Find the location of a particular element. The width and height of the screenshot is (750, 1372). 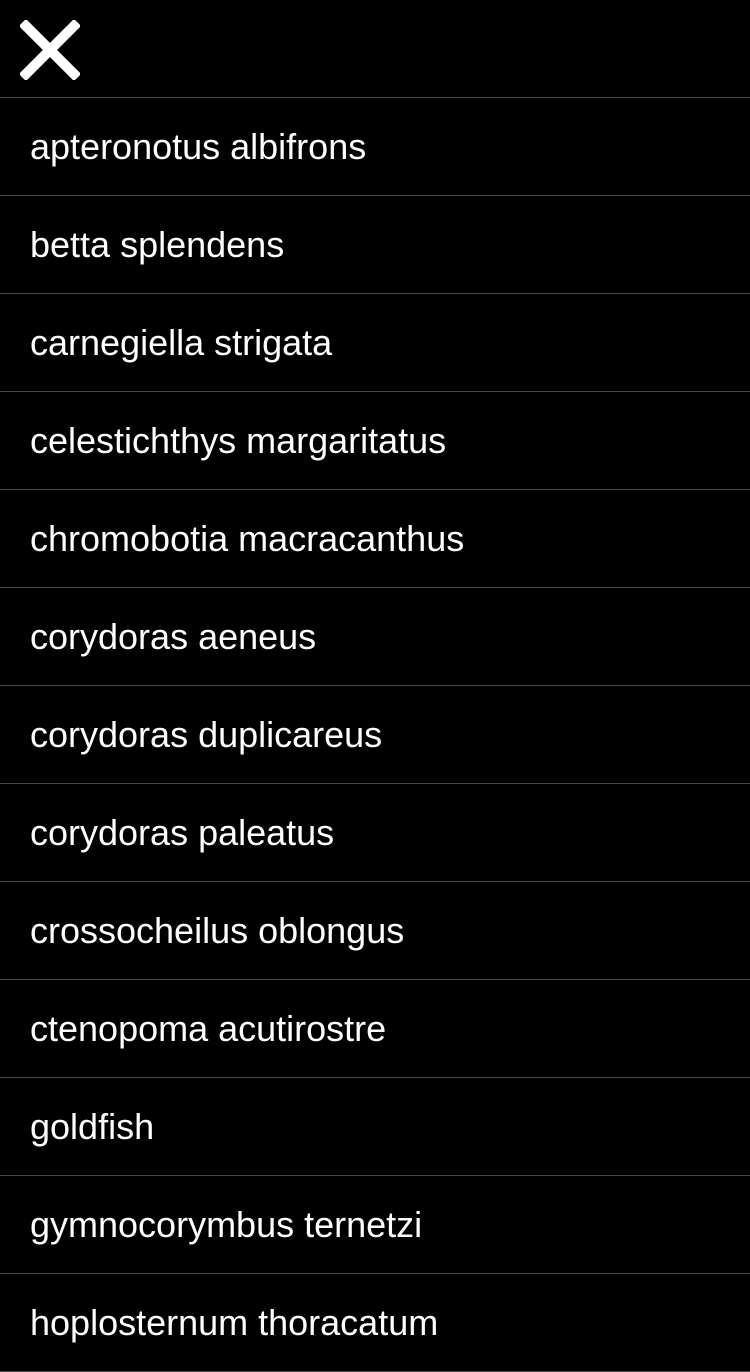

list-item-label: corydoras duplicareus is located at coordinates (206, 734).